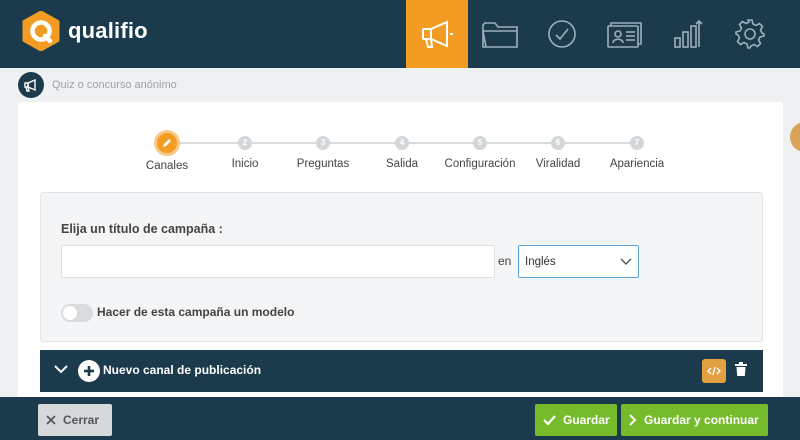  What do you see at coordinates (323, 164) in the screenshot?
I see `step-label: Preguntas` at bounding box center [323, 164].